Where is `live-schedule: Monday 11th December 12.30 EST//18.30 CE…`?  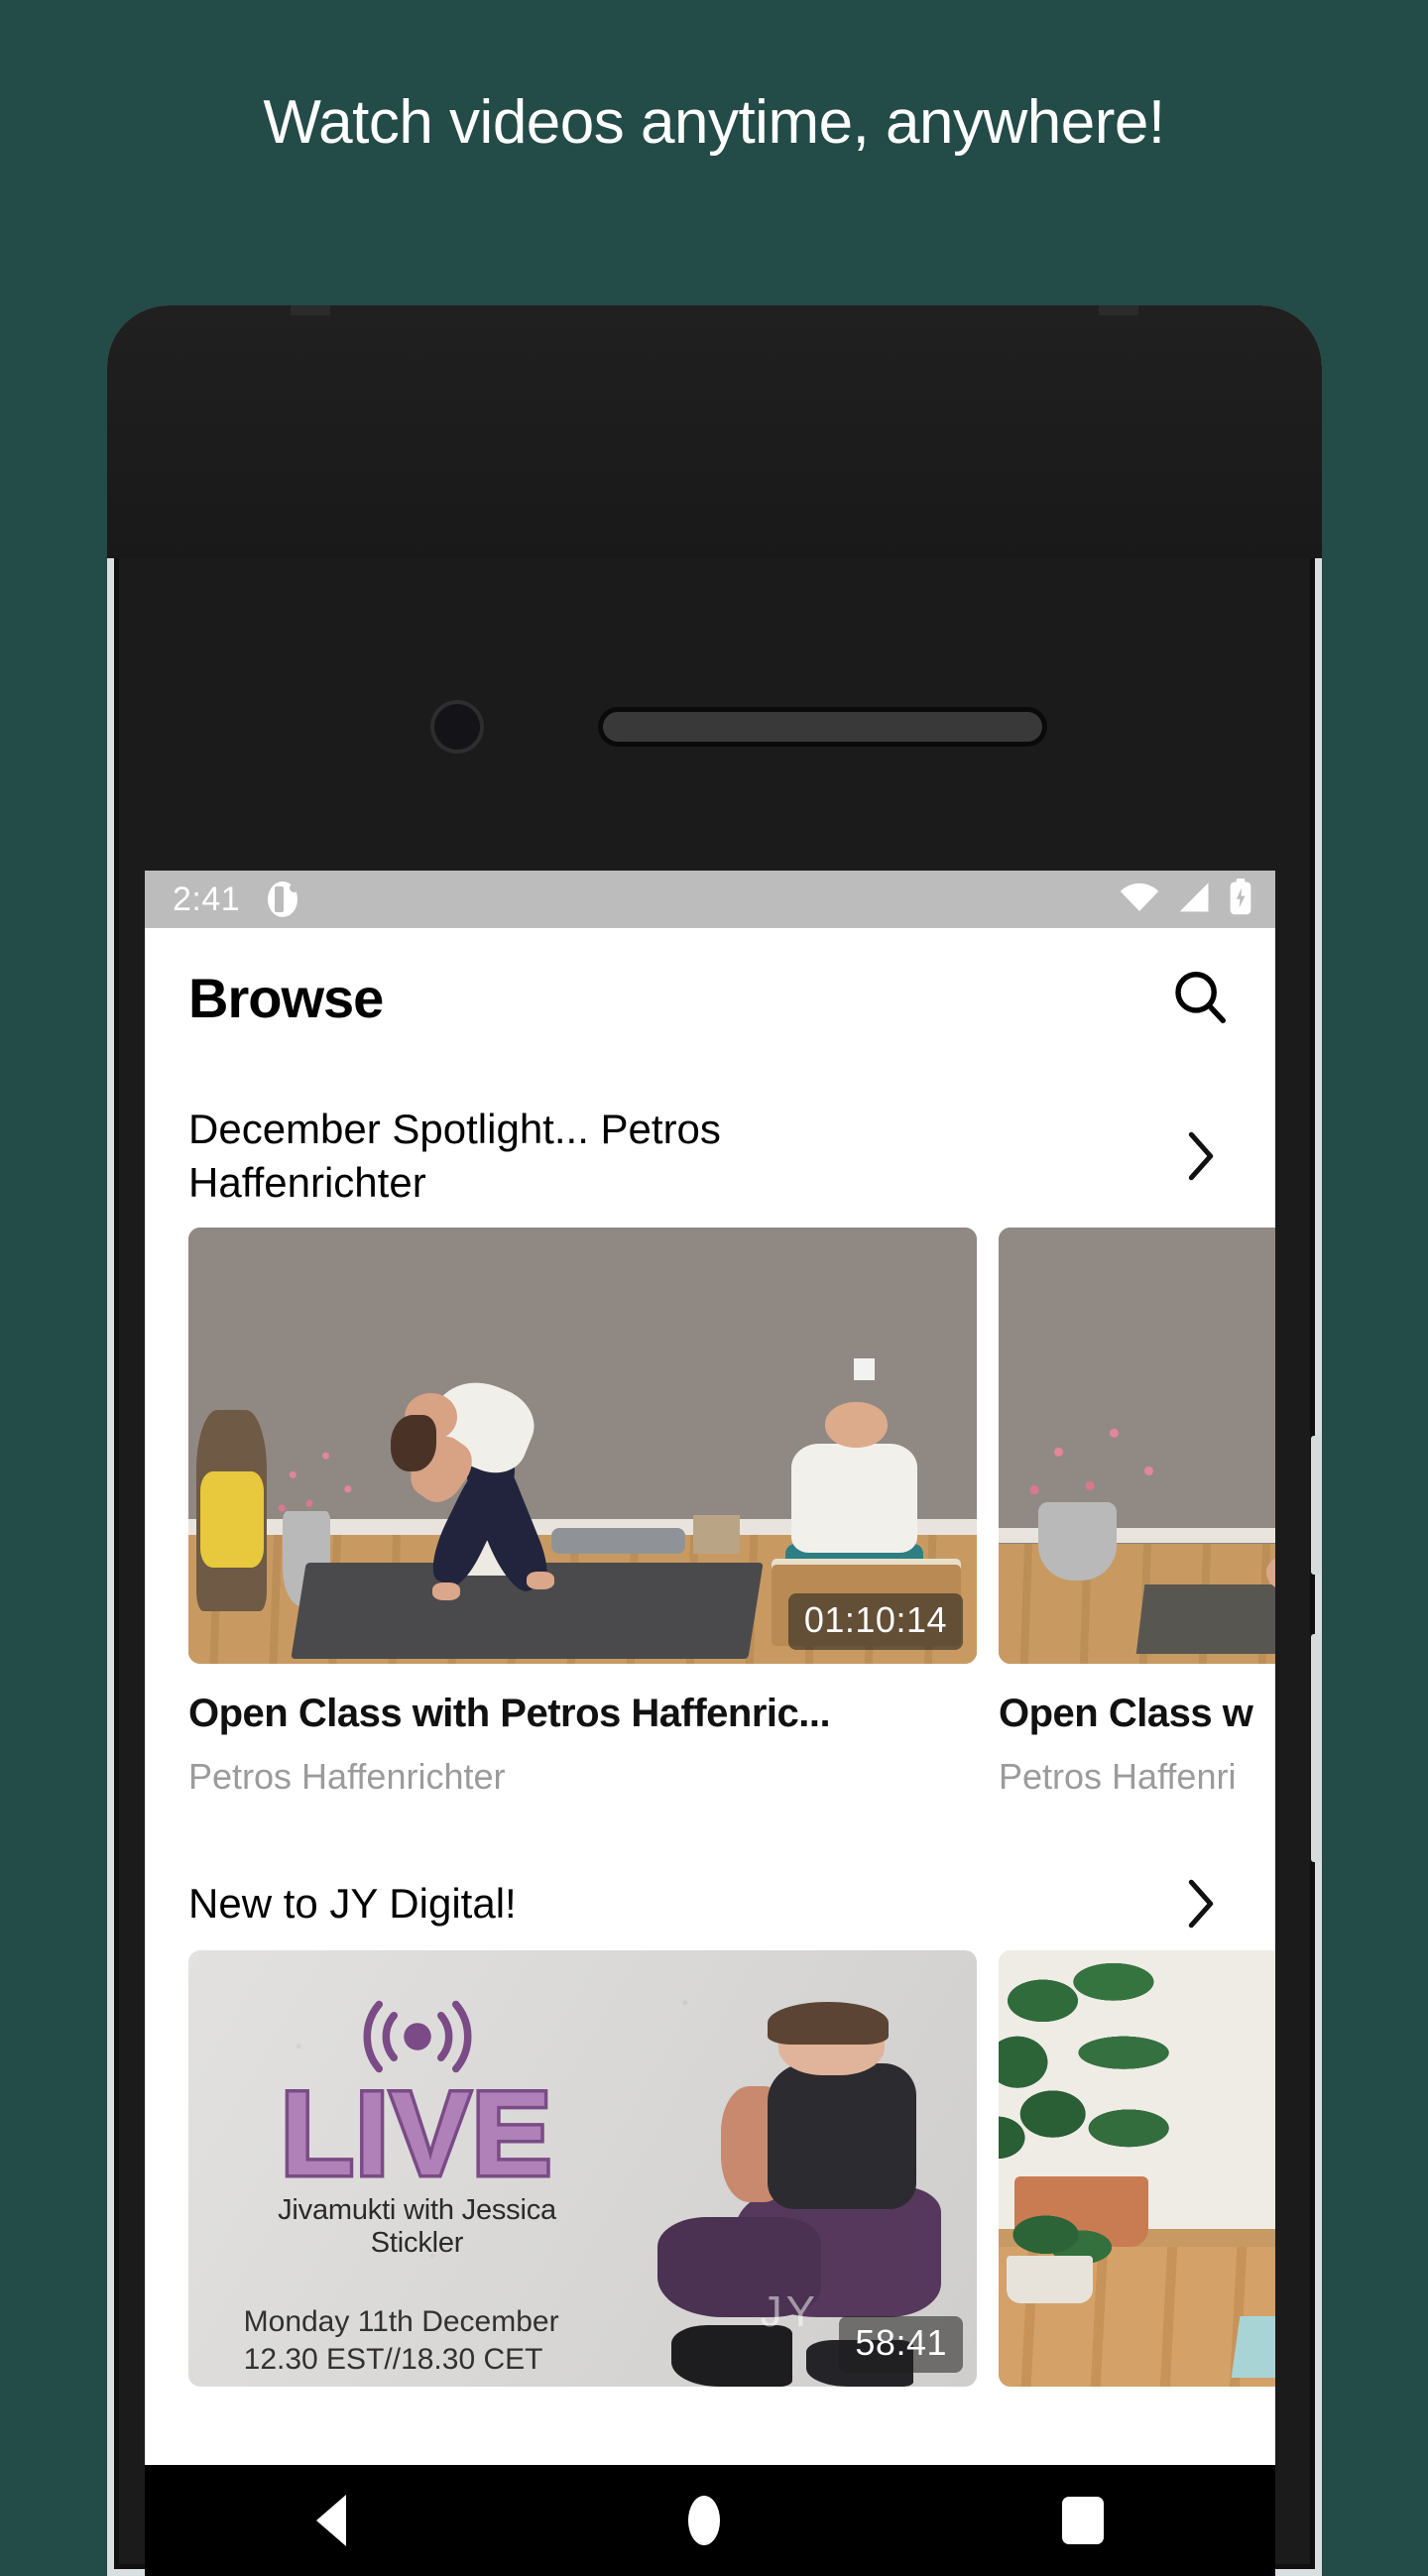 live-schedule: Monday 11th December 12.30 EST//18.30 CE… is located at coordinates (401, 2342).